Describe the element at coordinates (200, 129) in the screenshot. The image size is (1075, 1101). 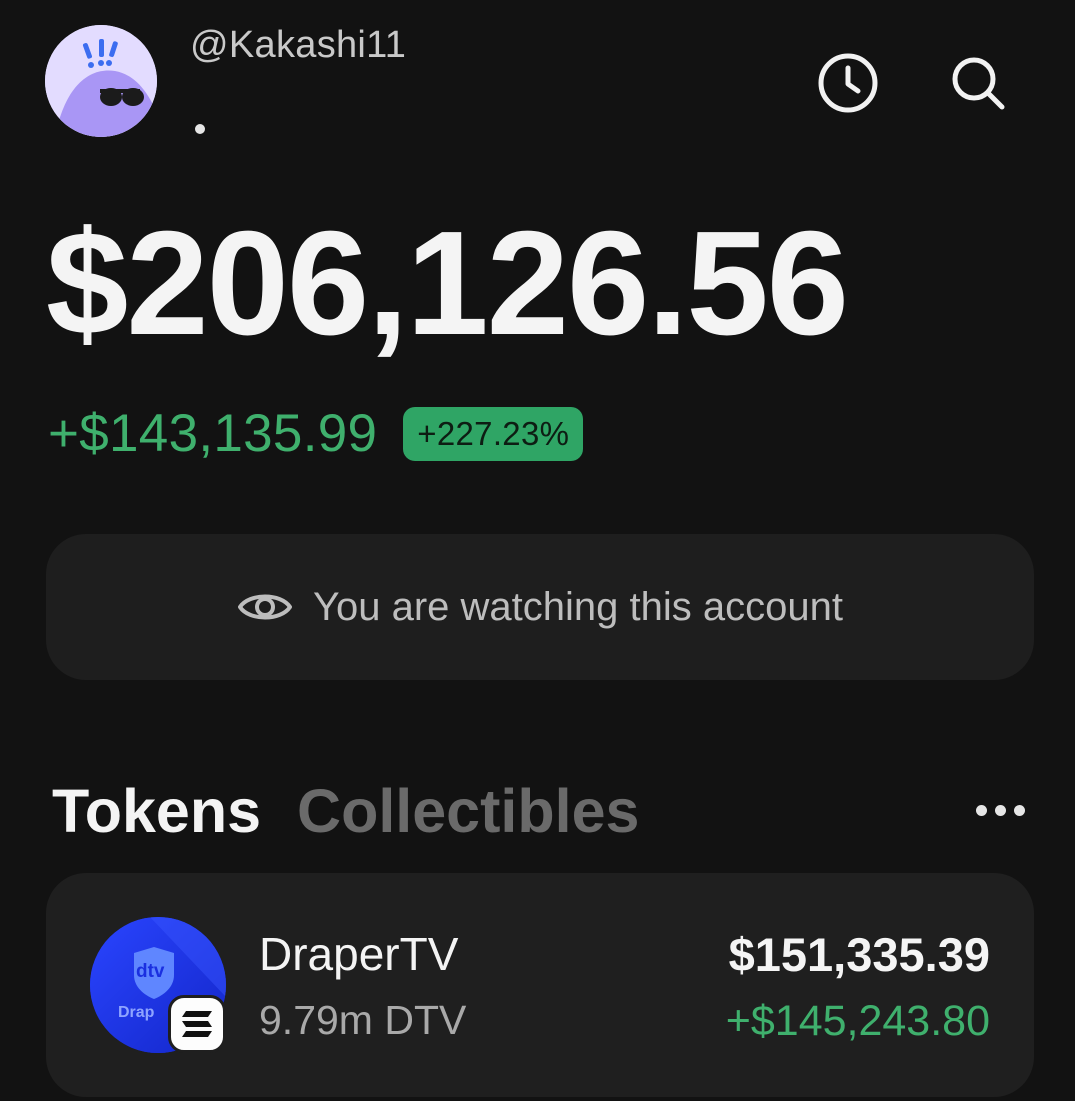
I see `status-dot` at that location.